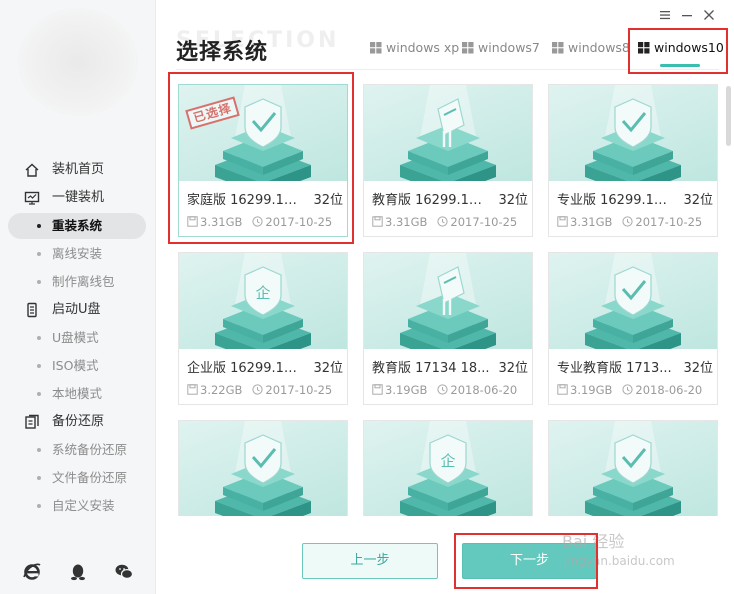 The height and width of the screenshot is (594, 734). What do you see at coordinates (32, 170) in the screenshot?
I see `home-icon` at bounding box center [32, 170].